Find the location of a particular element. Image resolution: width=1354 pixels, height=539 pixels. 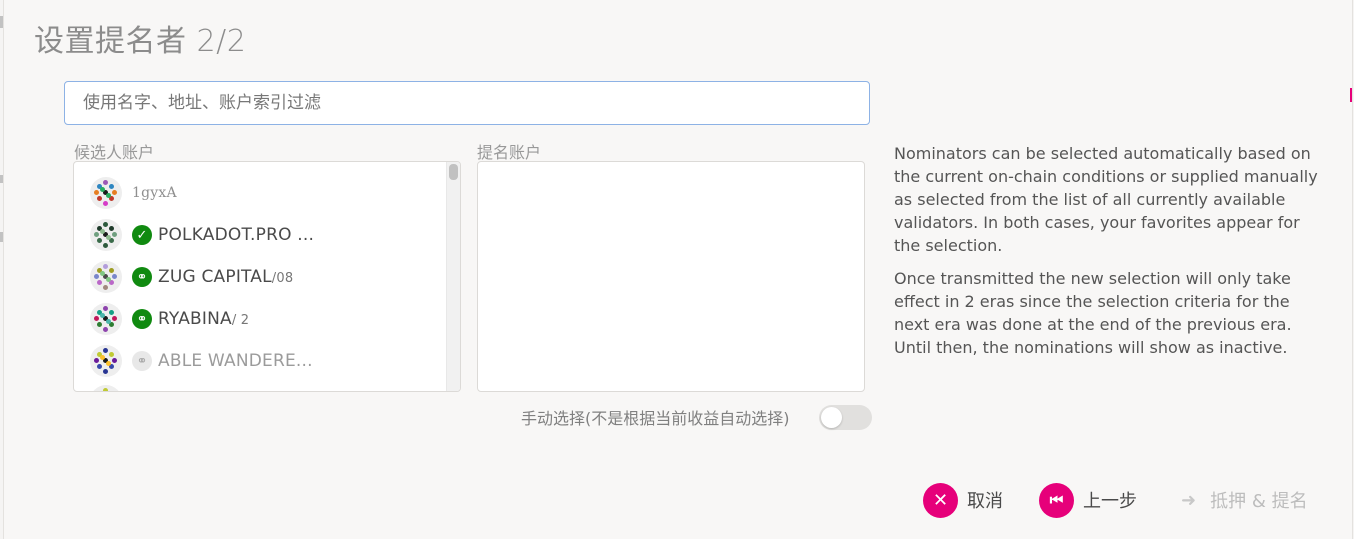

modal-title: 设置提名者 2/2 is located at coordinates (140, 41).